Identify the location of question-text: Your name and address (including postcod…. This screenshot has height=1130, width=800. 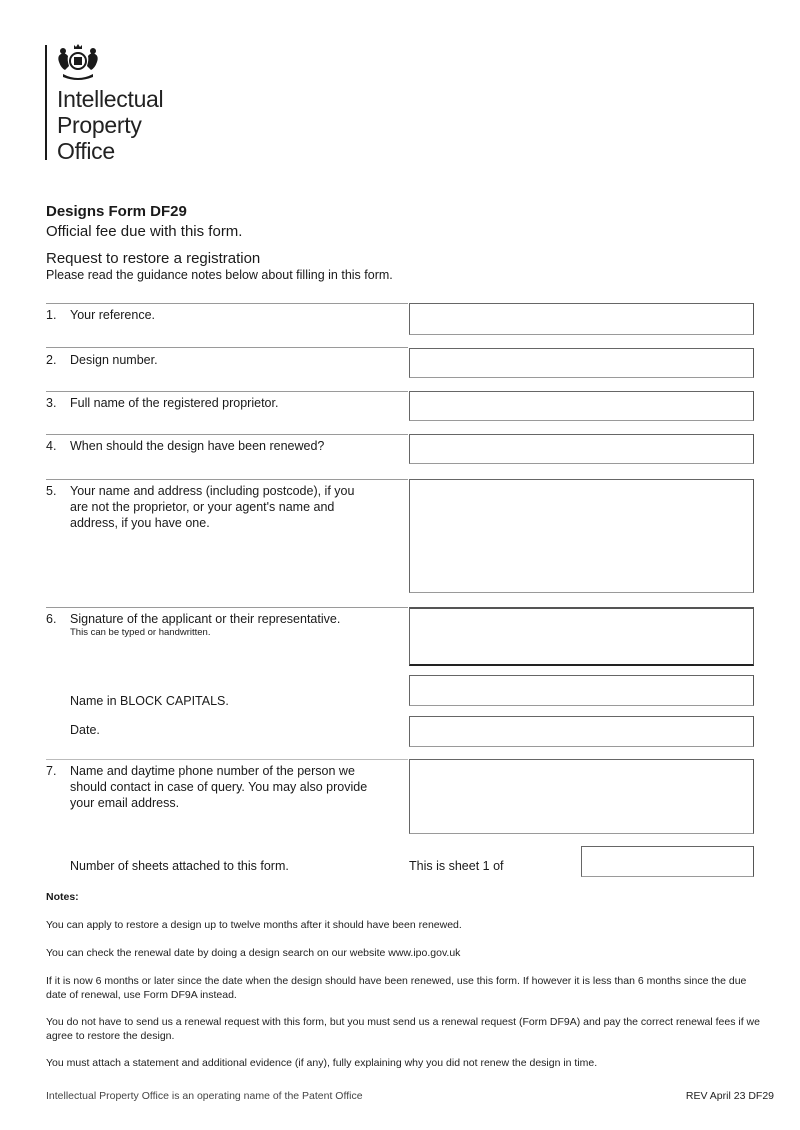
(212, 507).